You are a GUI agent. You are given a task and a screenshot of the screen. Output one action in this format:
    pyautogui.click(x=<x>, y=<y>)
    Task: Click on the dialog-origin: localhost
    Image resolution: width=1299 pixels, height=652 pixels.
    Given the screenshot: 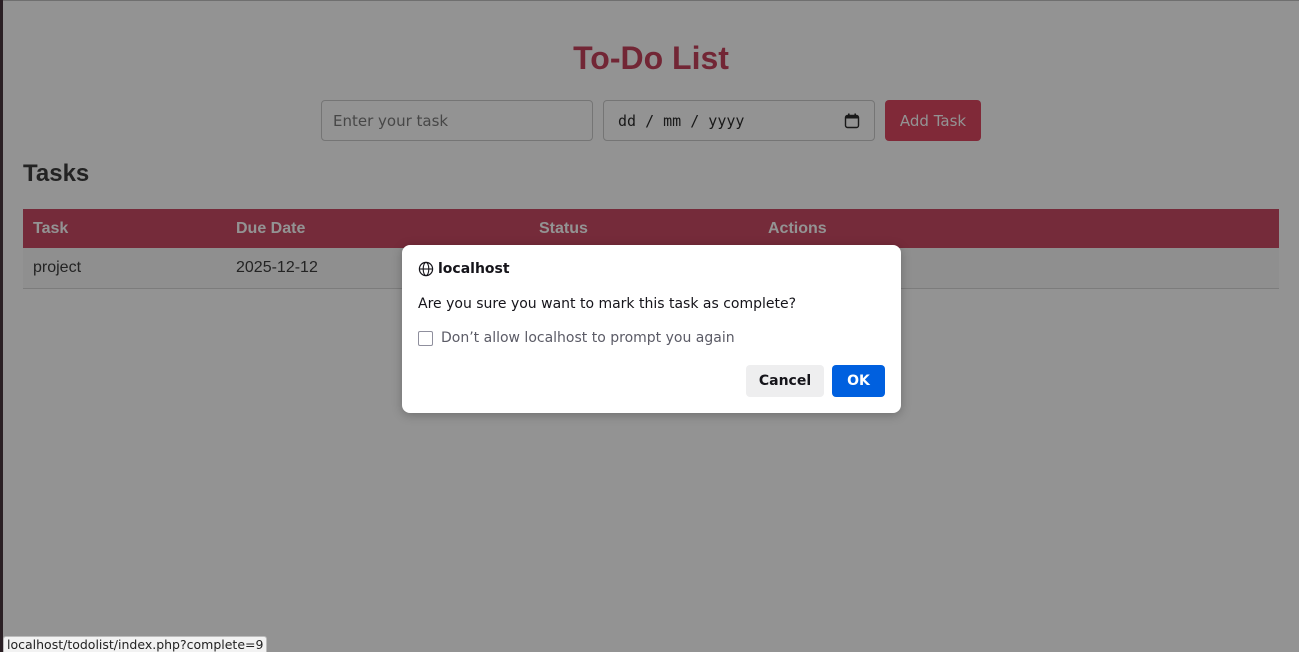 What is the action you would take?
    pyautogui.click(x=474, y=269)
    